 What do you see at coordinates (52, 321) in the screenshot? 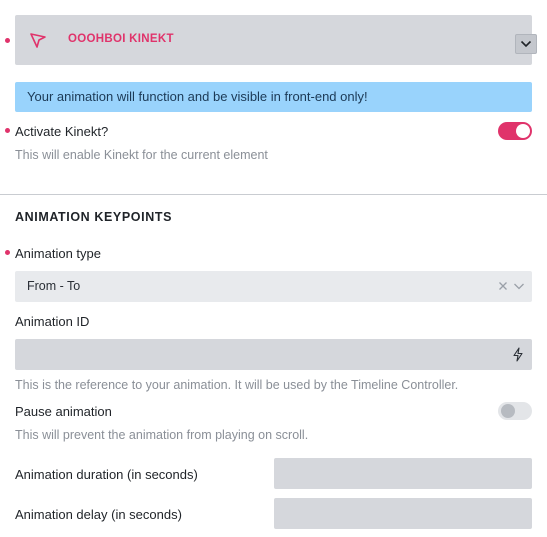
I see `animation-id-label: Animation ID` at bounding box center [52, 321].